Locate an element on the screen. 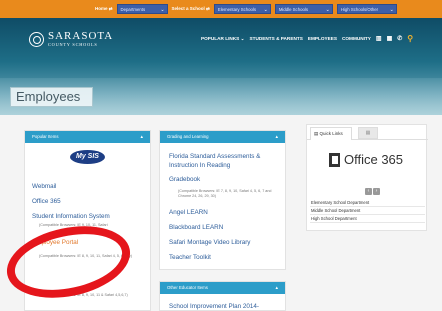  nav-employees: EMPLOYEES is located at coordinates (322, 38).